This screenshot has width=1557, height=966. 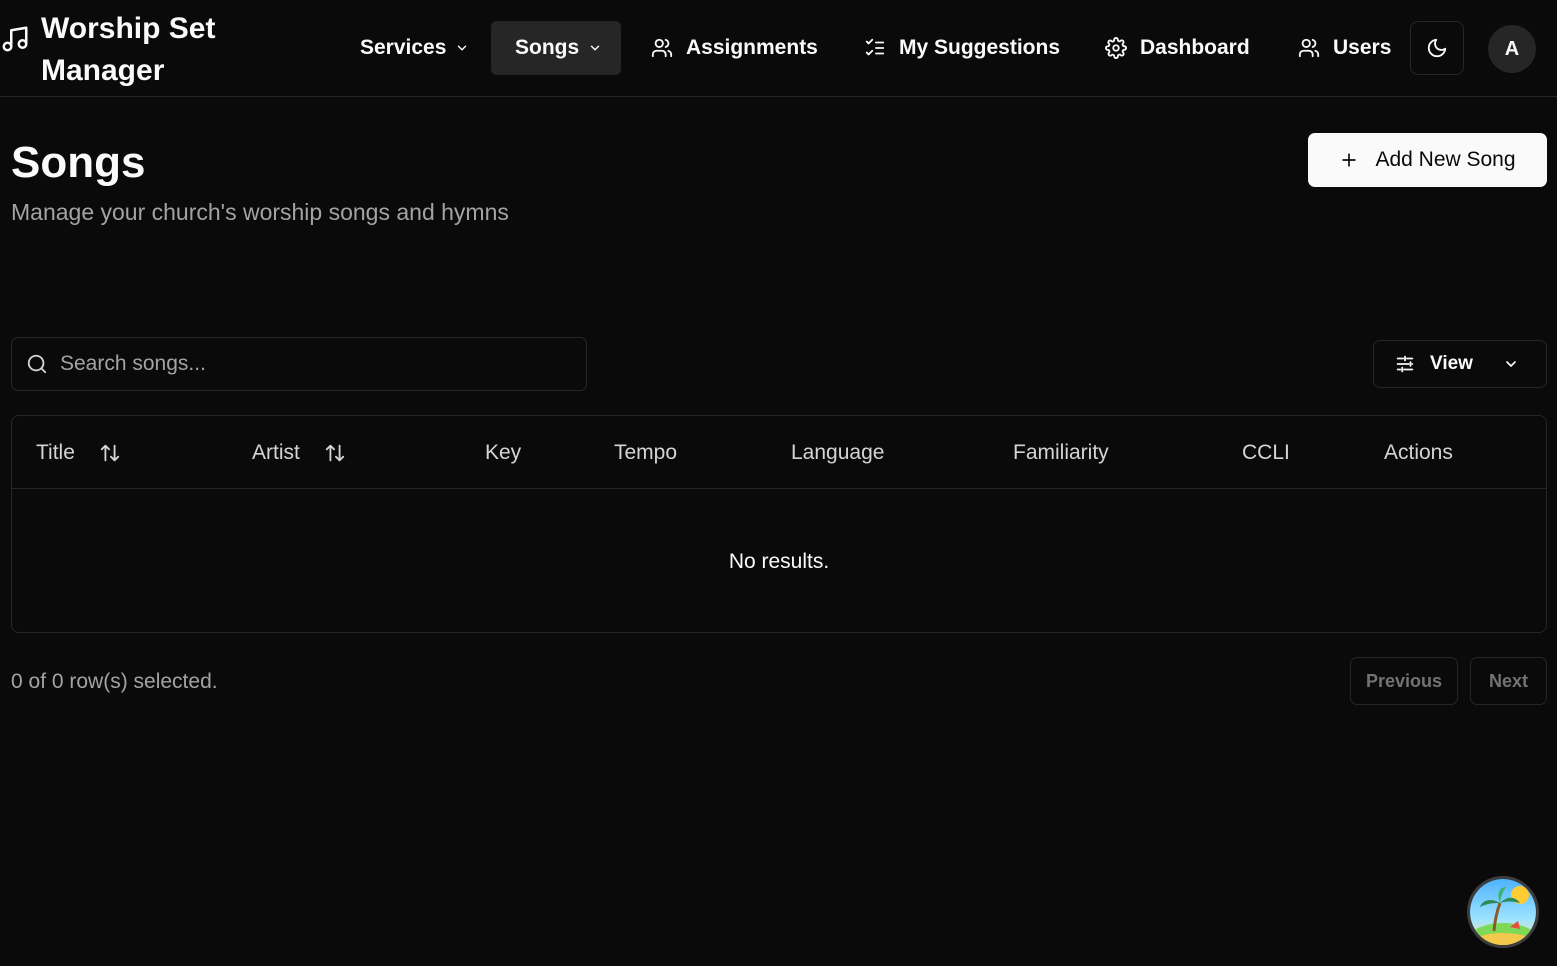 I want to click on search-icon, so click(x=37, y=364).